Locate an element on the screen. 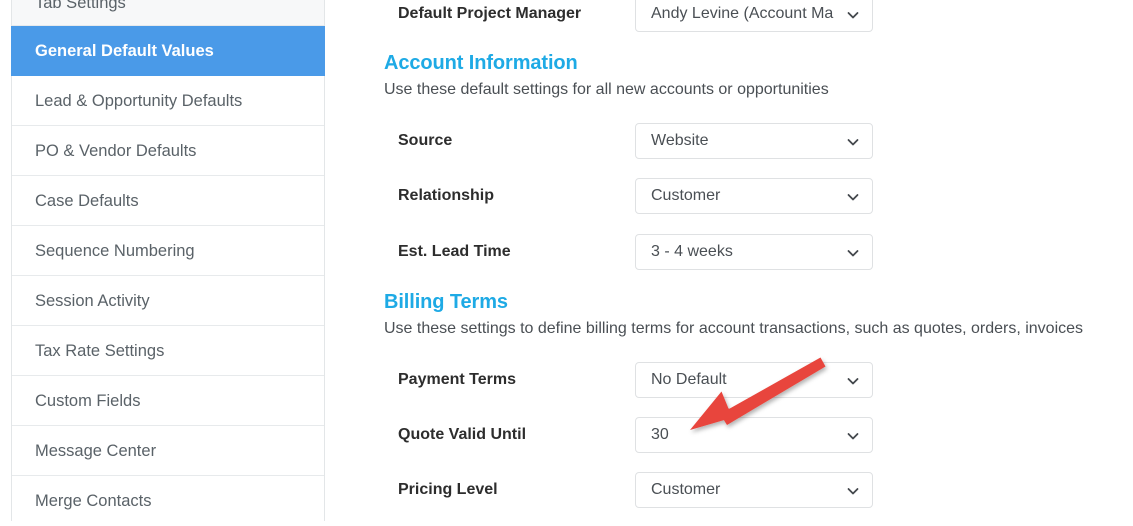  field-label-relationship: Relationship is located at coordinates (446, 195).